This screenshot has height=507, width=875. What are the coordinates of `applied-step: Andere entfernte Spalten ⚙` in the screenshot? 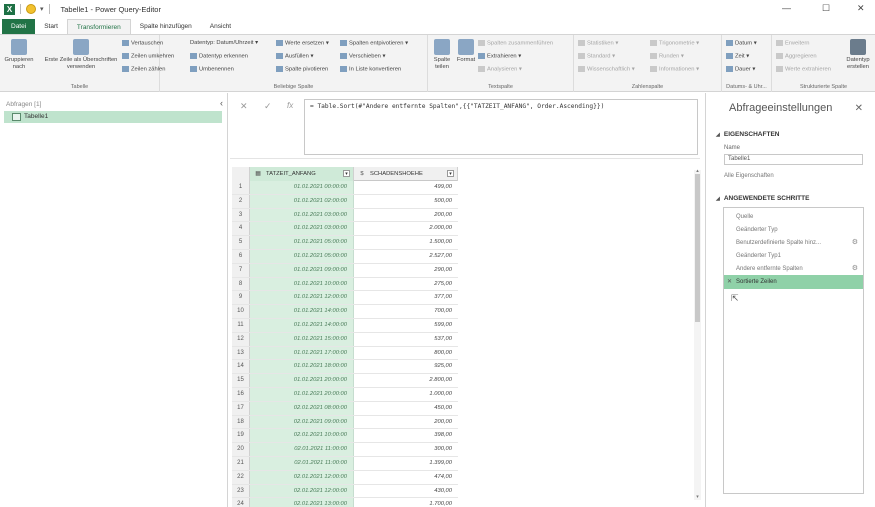 It's located at (793, 269).